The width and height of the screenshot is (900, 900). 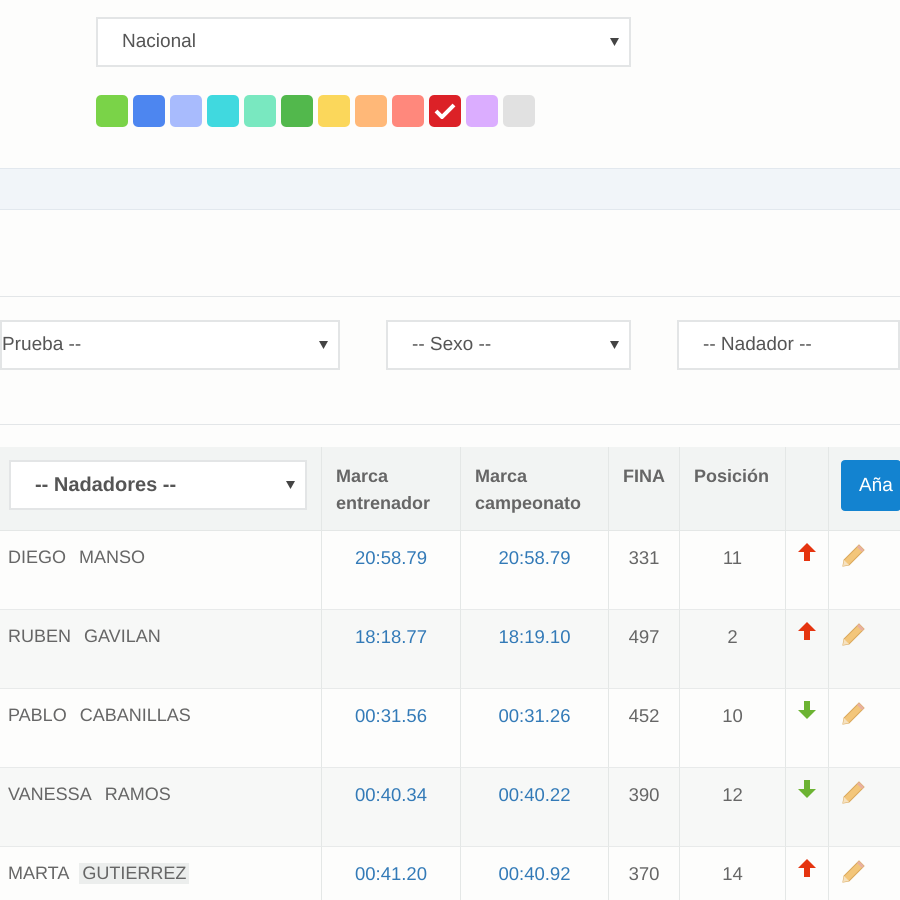 What do you see at coordinates (643, 489) in the screenshot?
I see `column-header: FINA` at bounding box center [643, 489].